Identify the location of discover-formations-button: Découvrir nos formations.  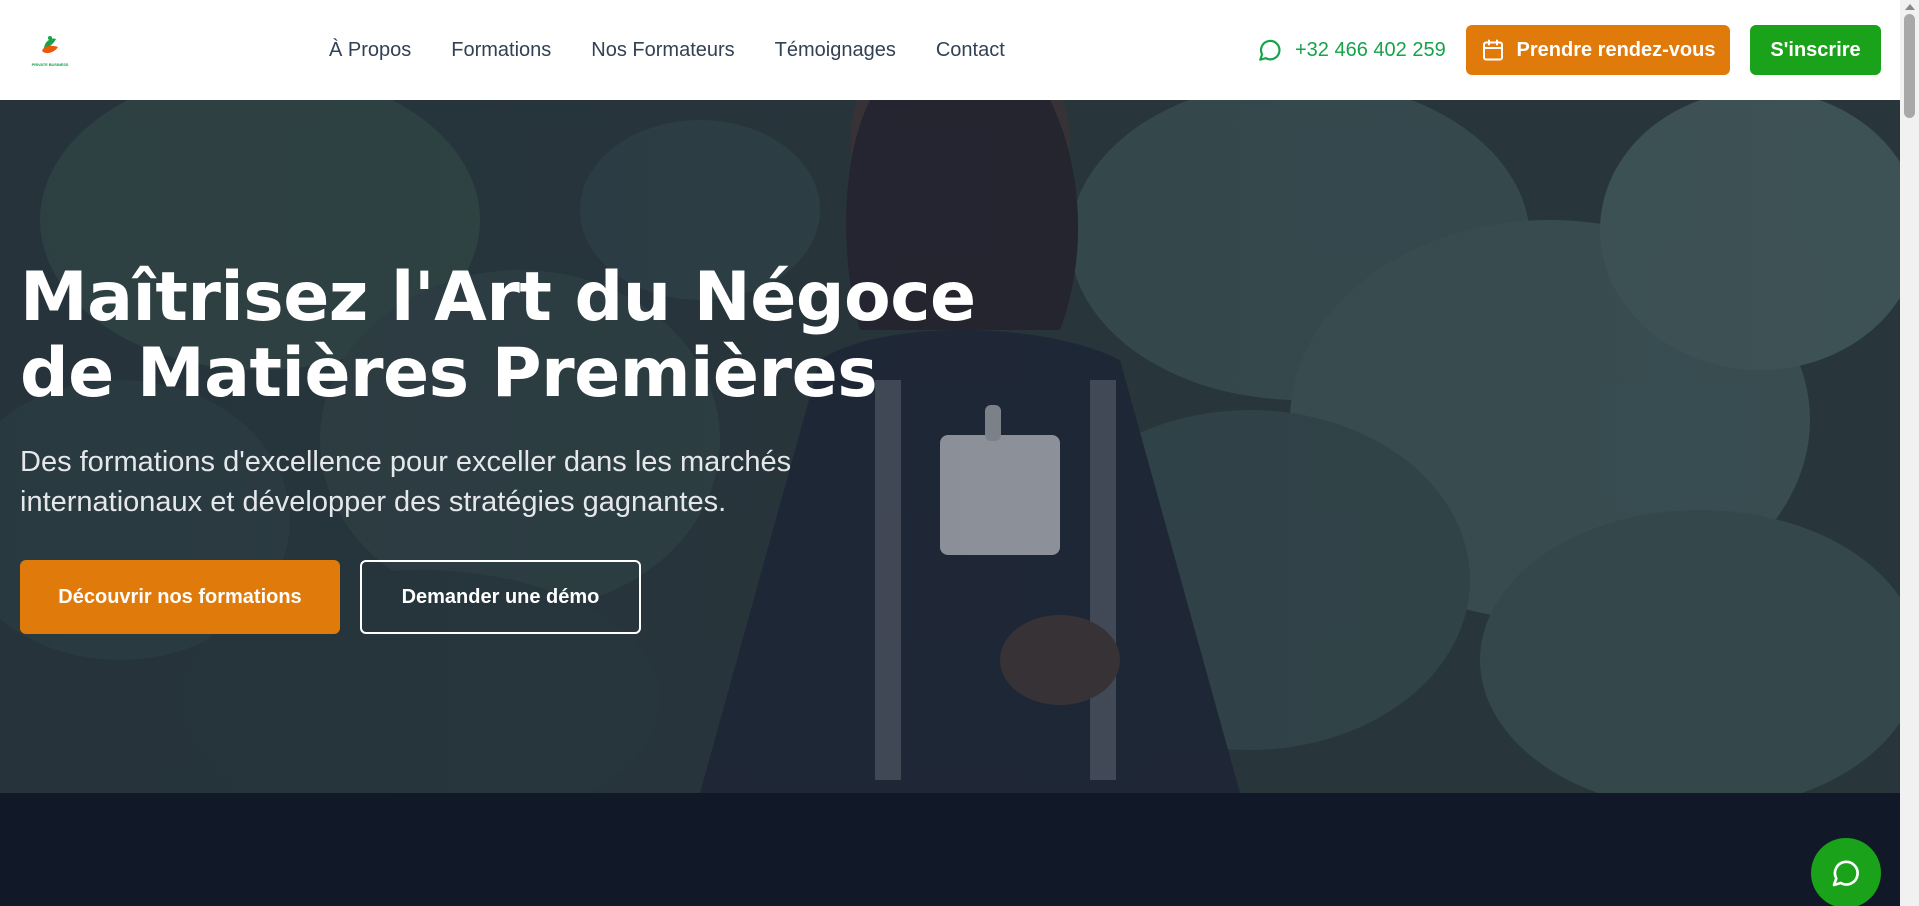
(180, 597).